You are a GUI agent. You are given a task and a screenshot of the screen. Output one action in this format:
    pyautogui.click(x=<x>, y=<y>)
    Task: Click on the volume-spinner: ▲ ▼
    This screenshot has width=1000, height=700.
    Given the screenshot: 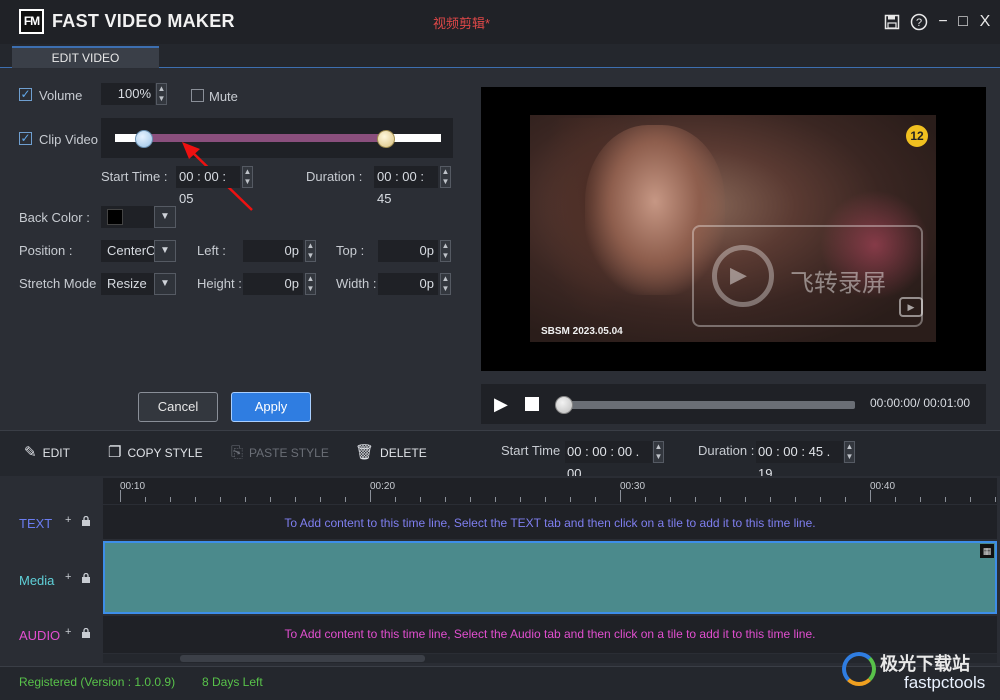 What is the action you would take?
    pyautogui.click(x=161, y=94)
    